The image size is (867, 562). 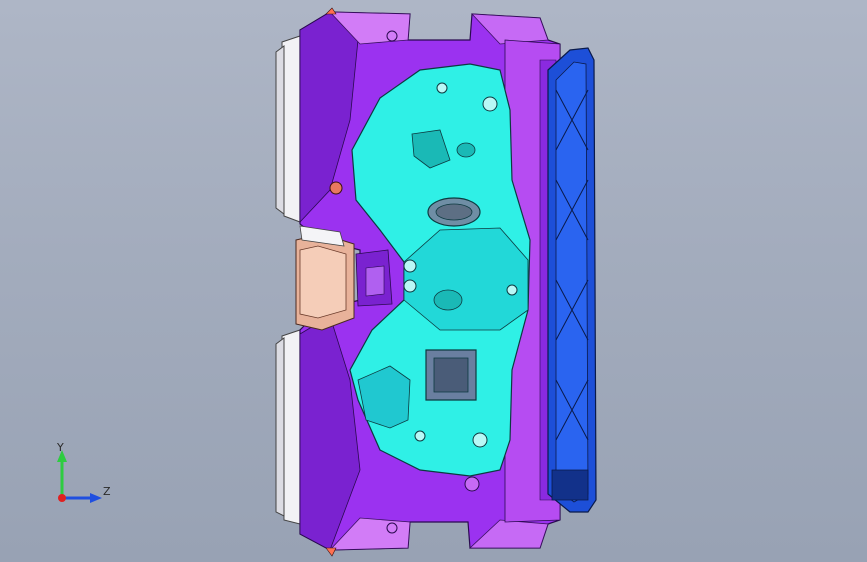 What do you see at coordinates (572, 280) in the screenshot?
I see `blue-plate` at bounding box center [572, 280].